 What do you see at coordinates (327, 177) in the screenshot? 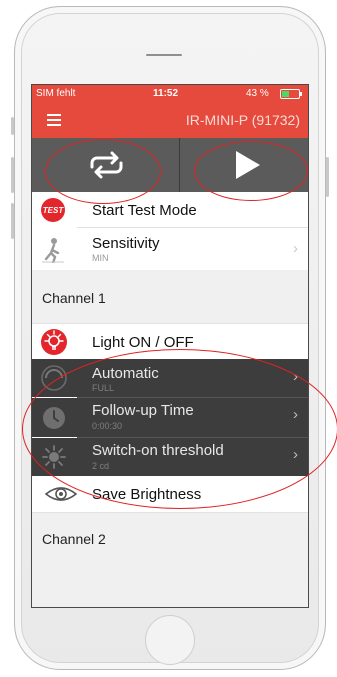
I see `power-button` at bounding box center [327, 177].